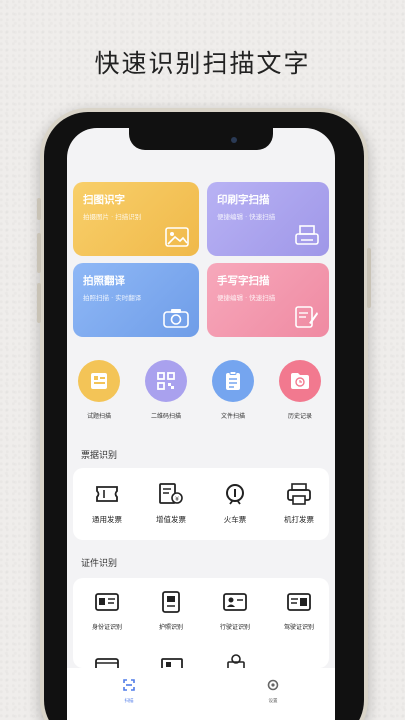  What do you see at coordinates (243, 200) in the screenshot?
I see `card-title: 印刷字扫描` at bounding box center [243, 200].